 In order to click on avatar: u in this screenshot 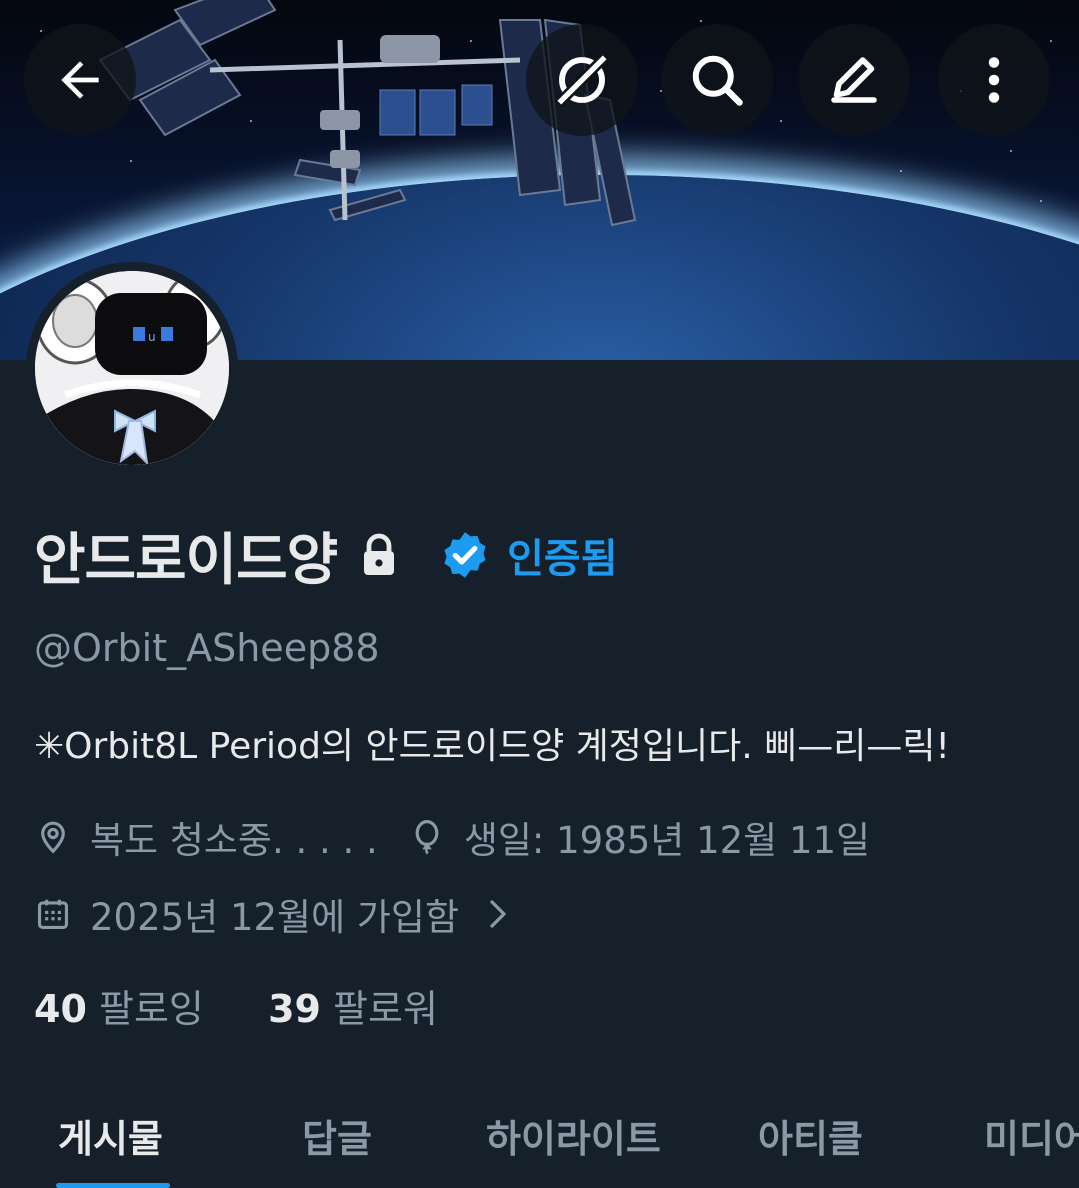, I will do `click(132, 368)`.